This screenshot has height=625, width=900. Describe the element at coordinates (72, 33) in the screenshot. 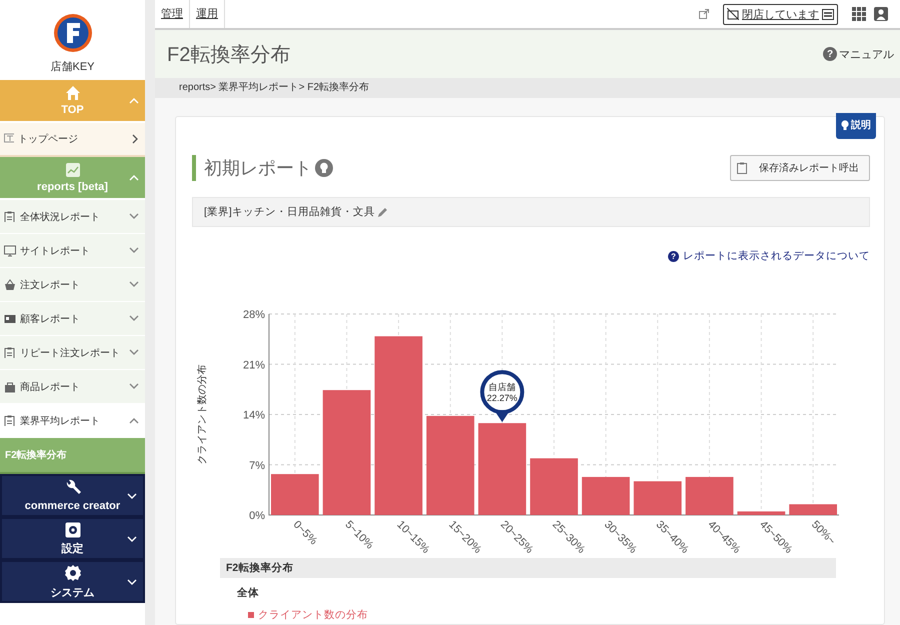

I see `f-logo-icon` at that location.